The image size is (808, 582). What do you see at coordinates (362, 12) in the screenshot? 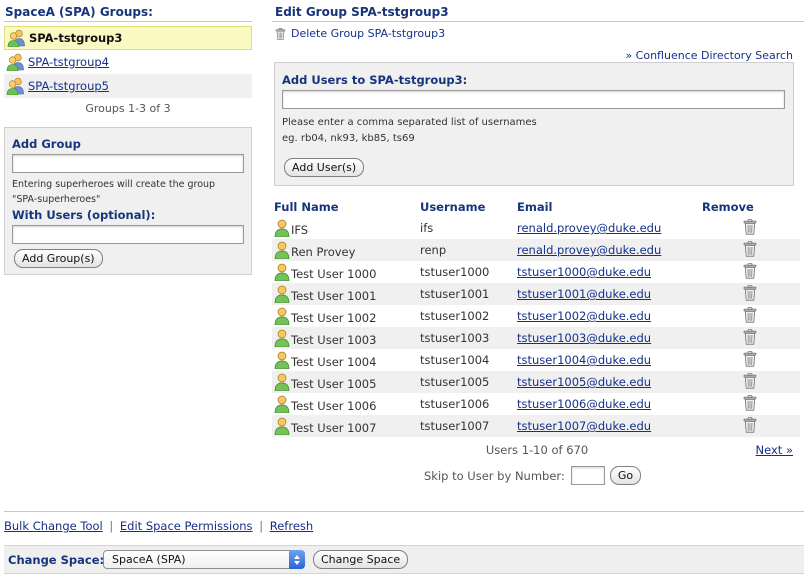
I see `page-title: Edit Group SPA-tstgroup3` at bounding box center [362, 12].